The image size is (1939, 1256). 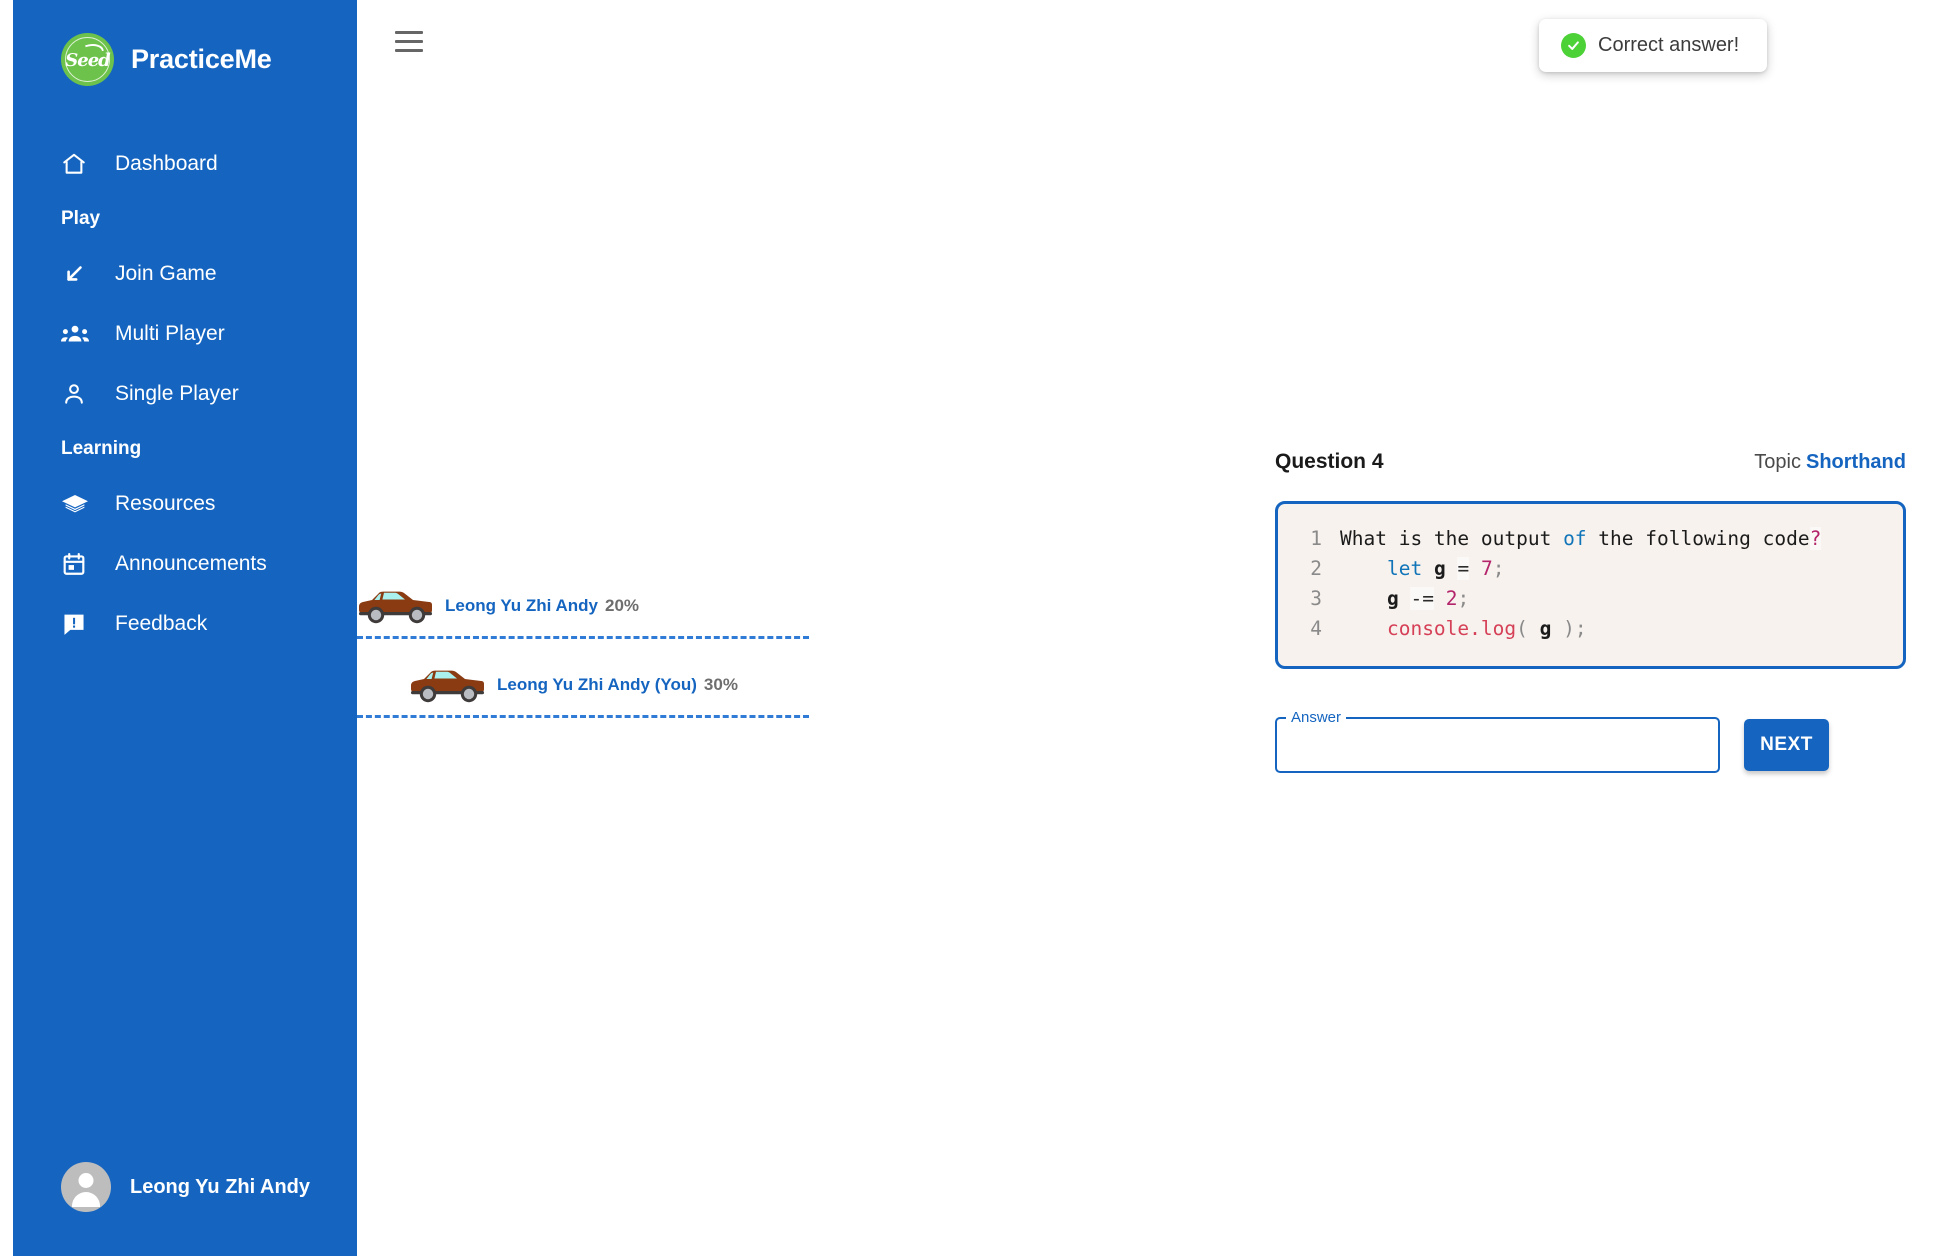 I want to click on people-group-icon, so click(x=84, y=334).